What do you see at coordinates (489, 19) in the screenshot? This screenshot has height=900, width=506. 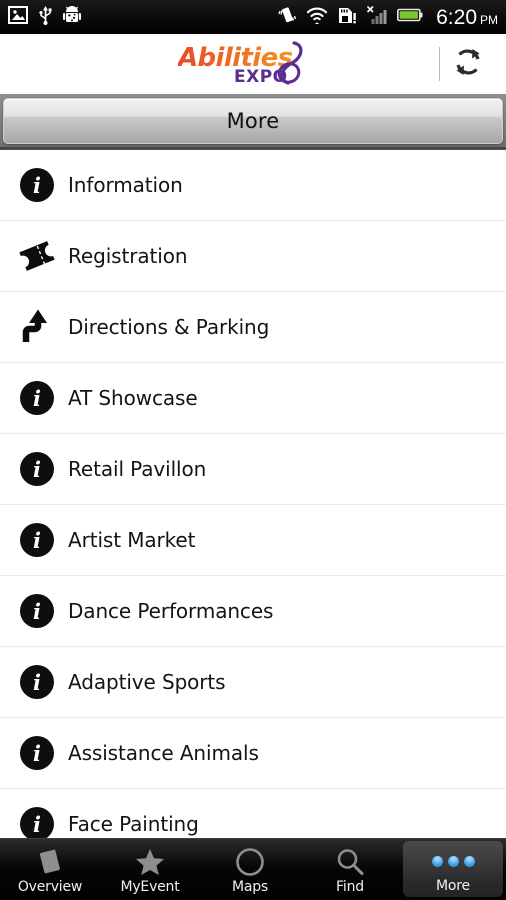 I see `clock-ampm: PM` at bounding box center [489, 19].